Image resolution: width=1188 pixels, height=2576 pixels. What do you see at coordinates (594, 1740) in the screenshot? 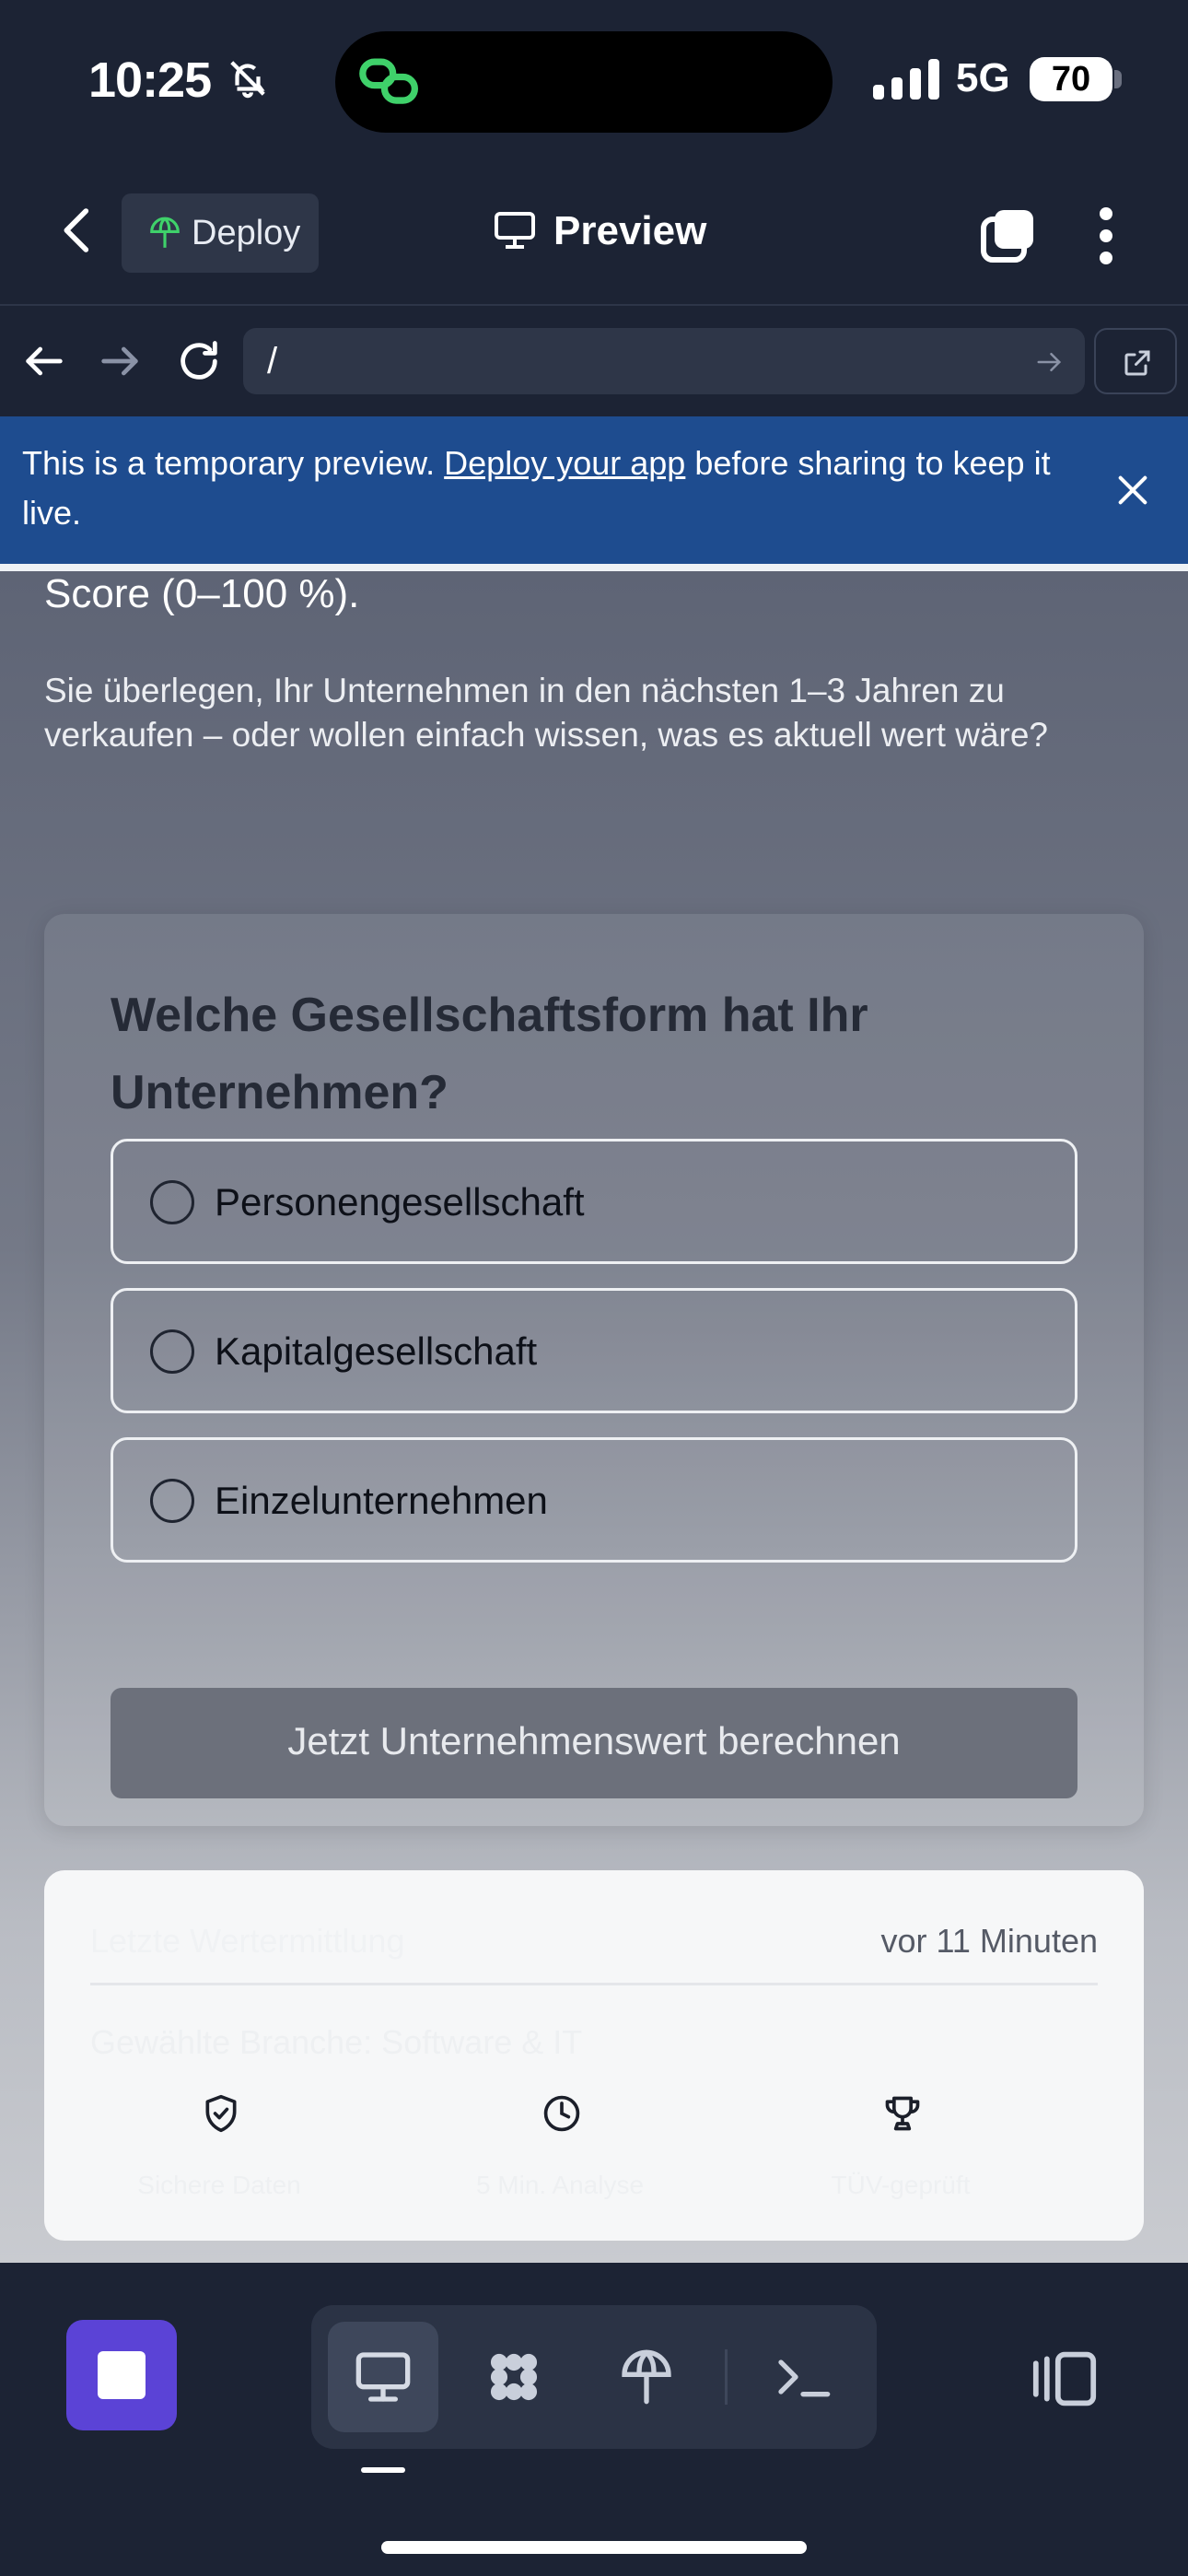
I see `calculate-value-label: Jetzt Unternehmenswert berechnen` at bounding box center [594, 1740].